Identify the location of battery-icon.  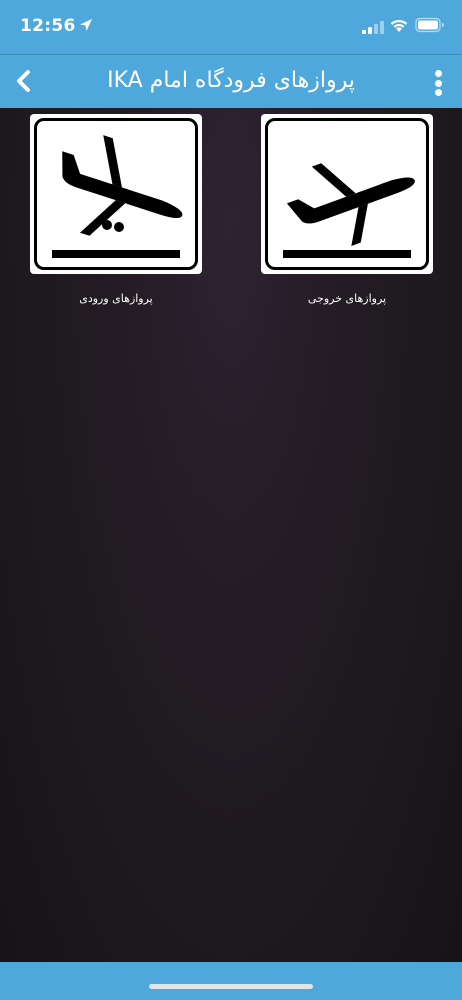
(429, 25).